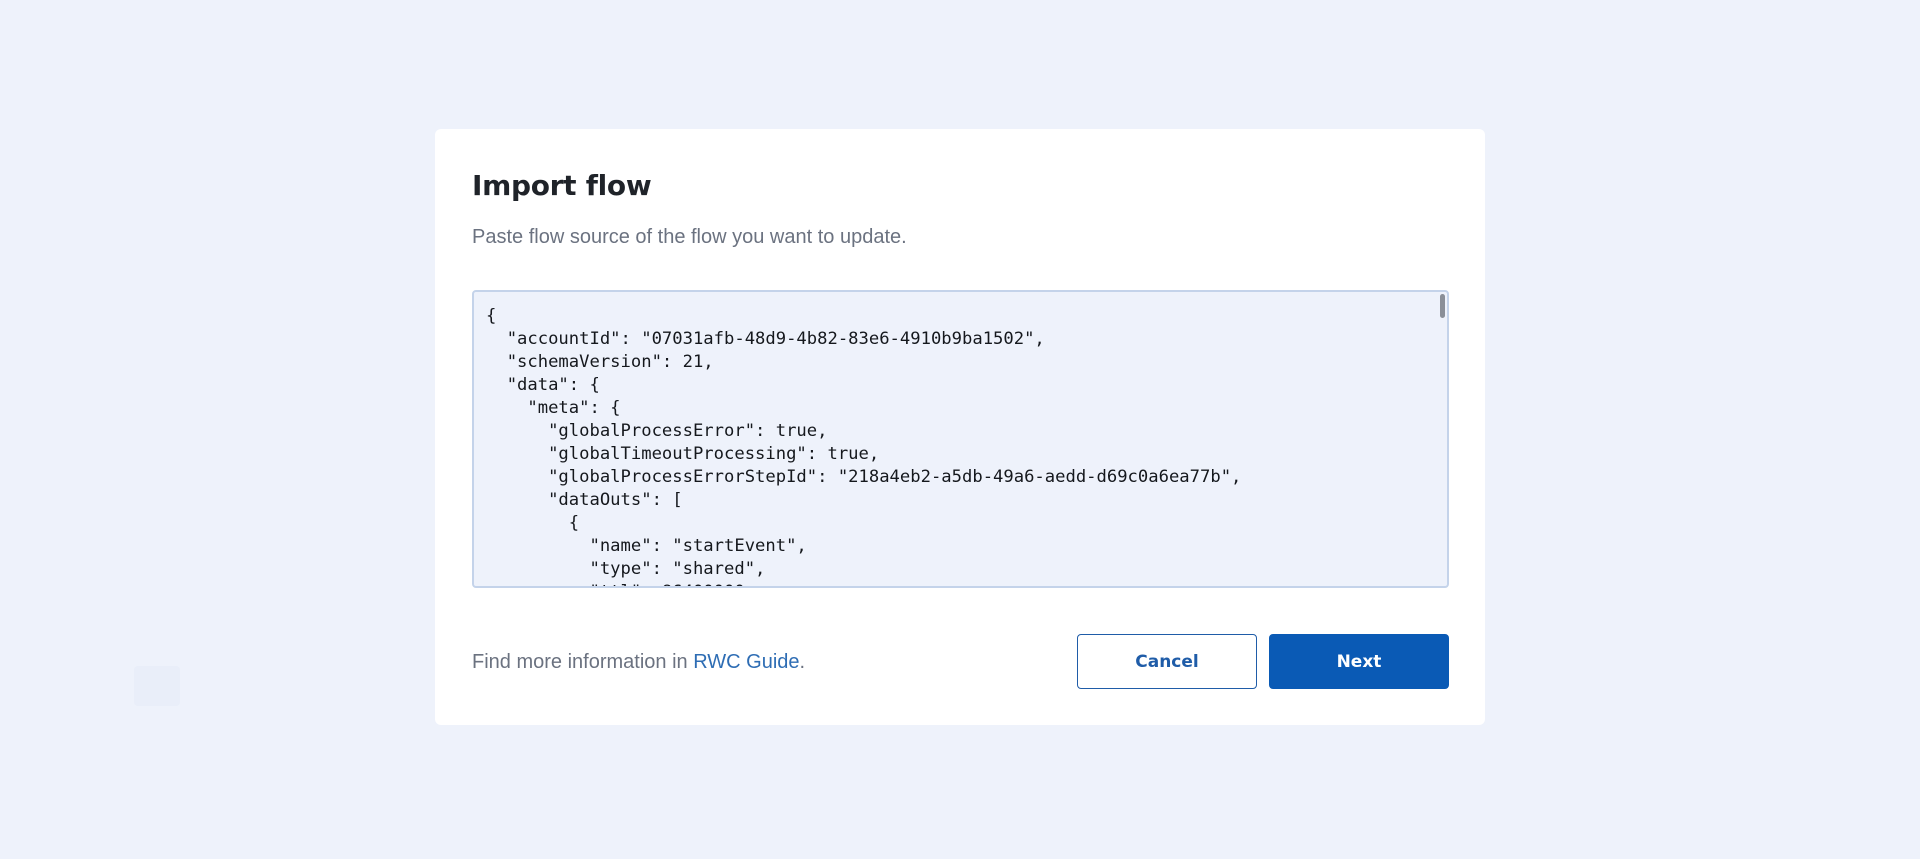  I want to click on cancel-button: Cancel, so click(1167, 661).